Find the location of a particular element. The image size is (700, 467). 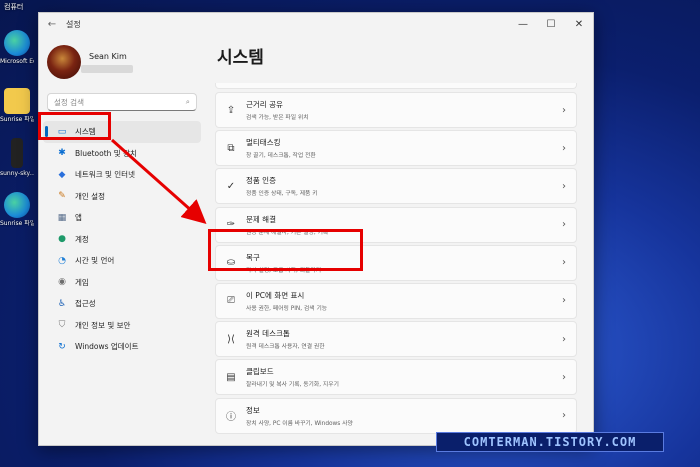

project-to-pc-icon: ⎚ is located at coordinates (231, 301).